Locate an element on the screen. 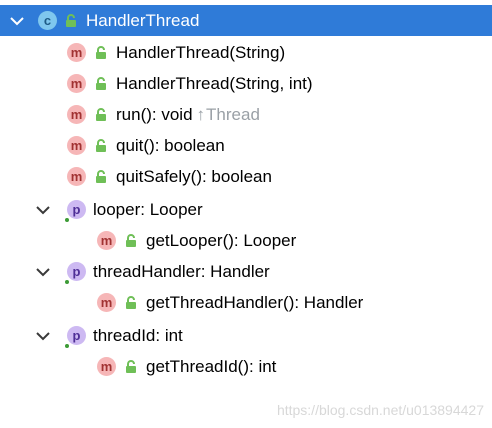  method-label: HandlerThread(String) is located at coordinates (201, 52).